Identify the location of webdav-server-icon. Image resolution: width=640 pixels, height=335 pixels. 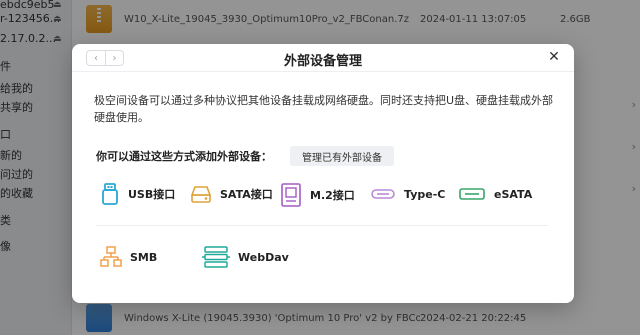
(216, 257).